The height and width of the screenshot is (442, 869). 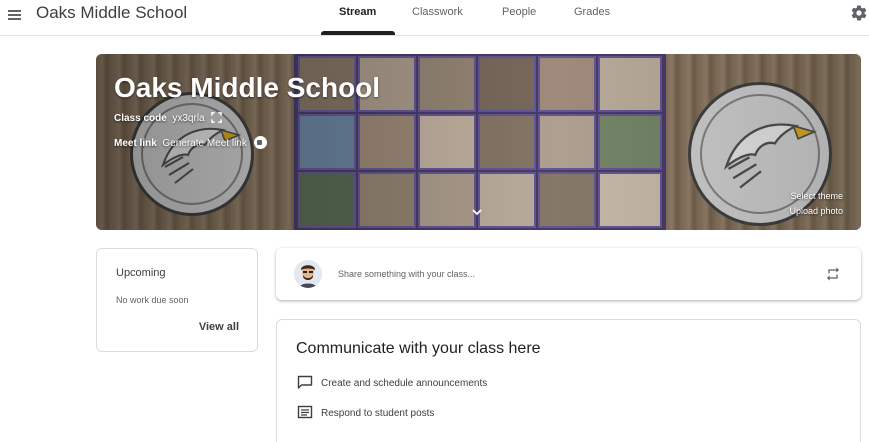 I want to click on communicate-item-label: Create and schedule announcements, so click(x=404, y=383).